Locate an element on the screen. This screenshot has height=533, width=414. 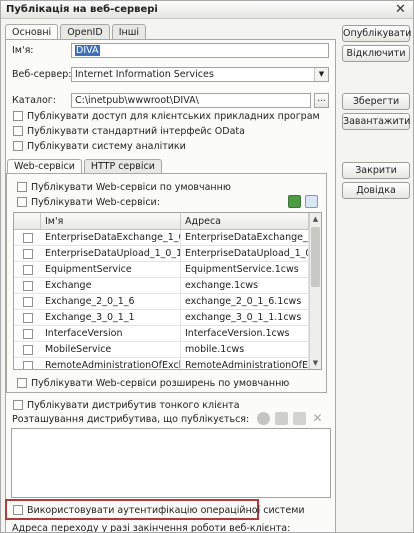
chevron-down-icon: ▼ is located at coordinates (321, 74).